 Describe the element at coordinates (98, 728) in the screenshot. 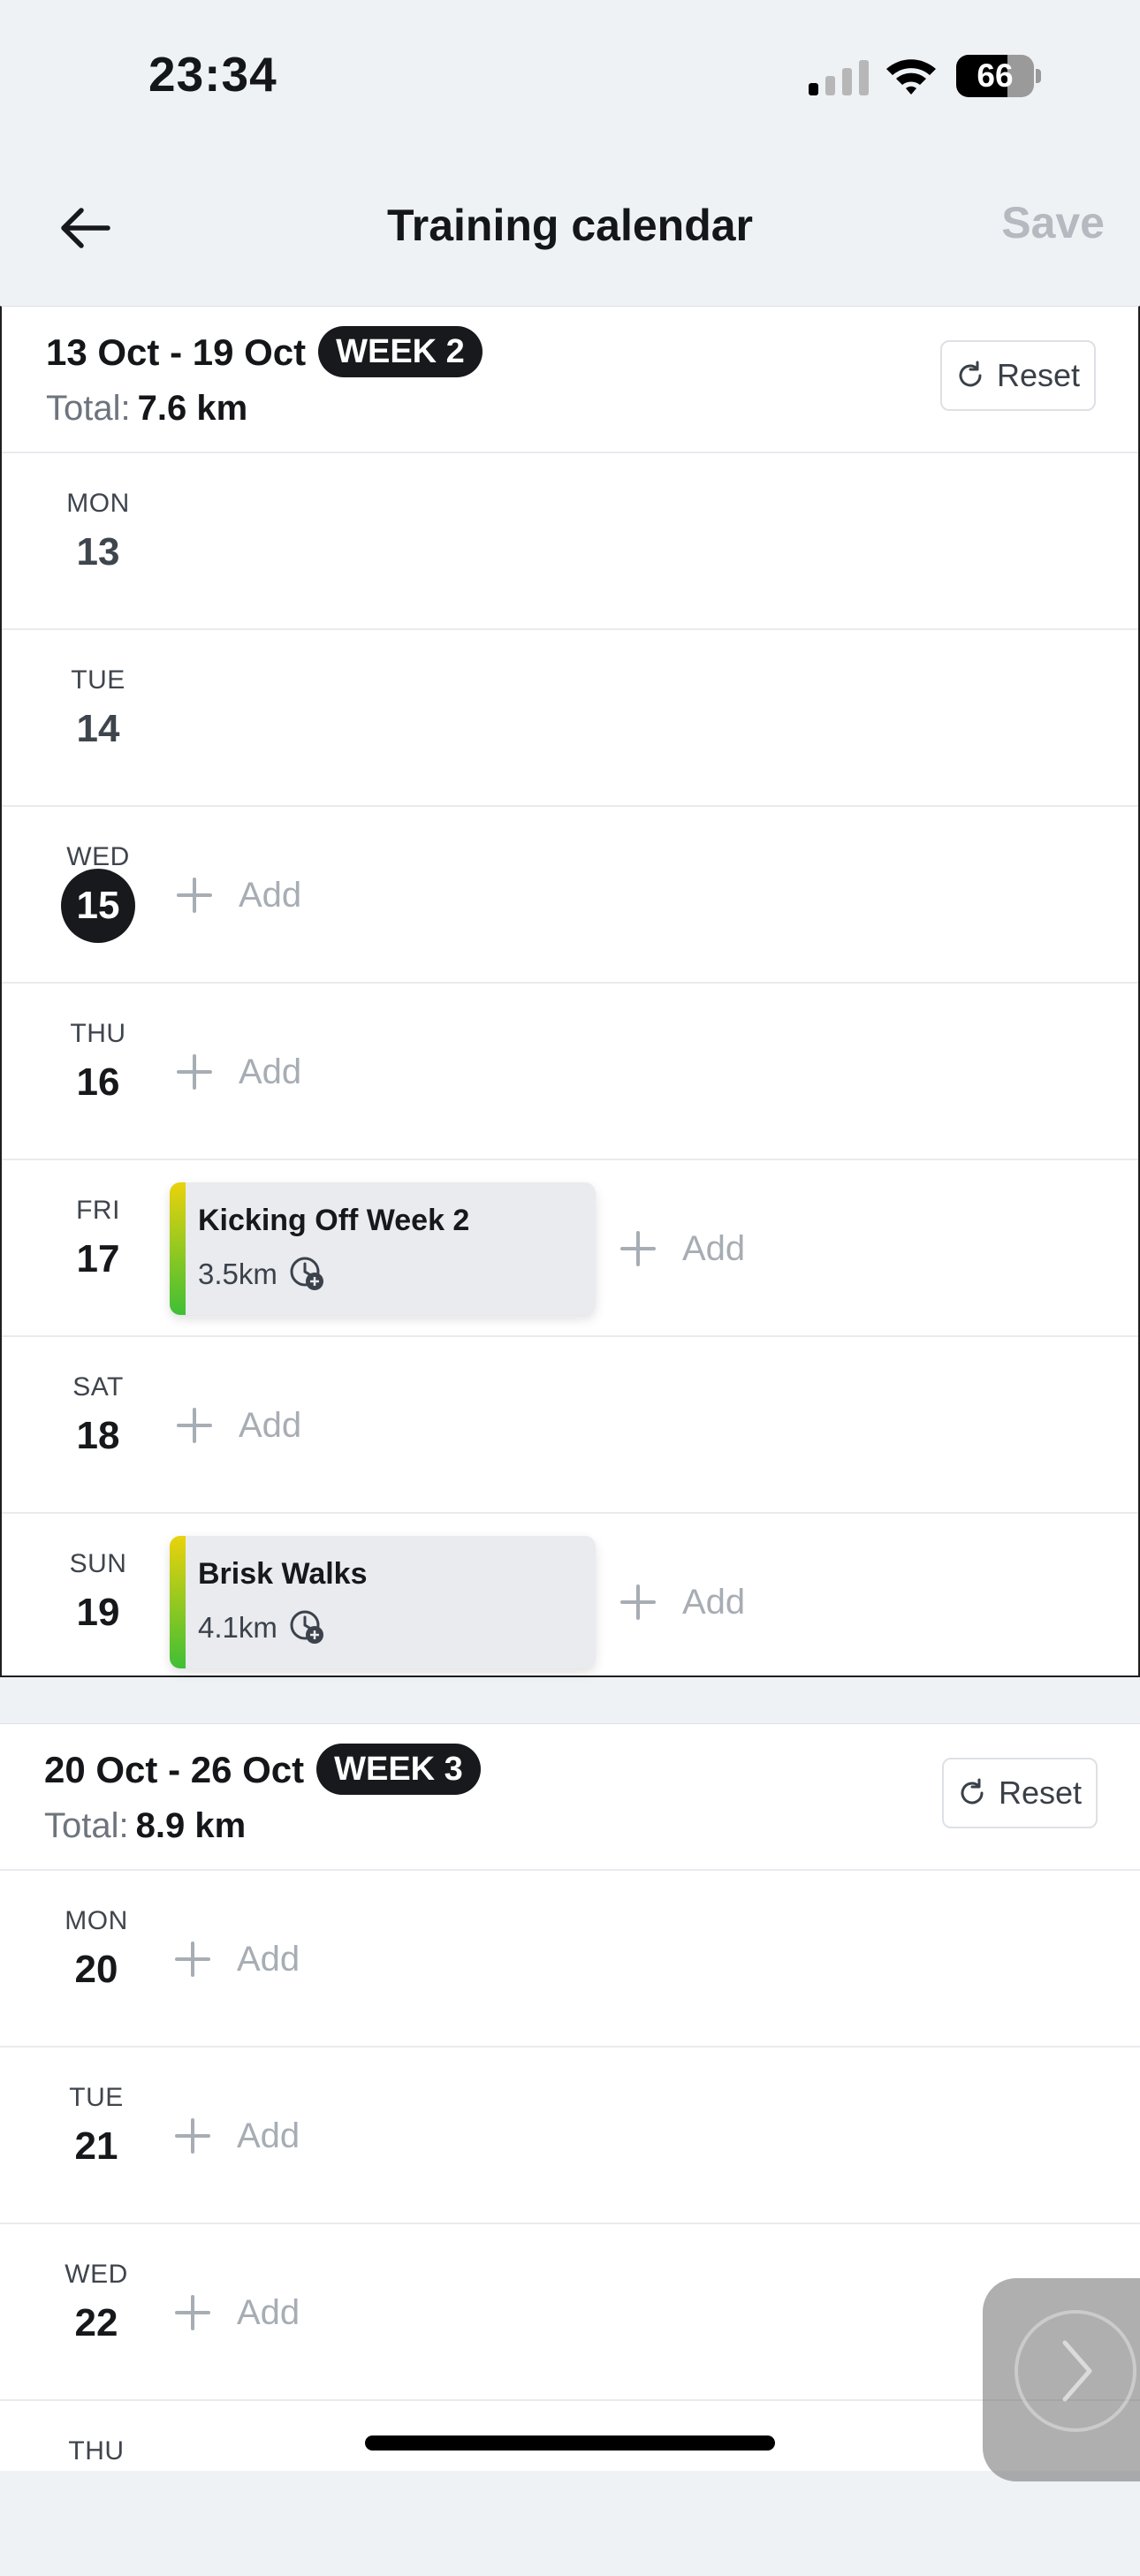

I see `day-number: 14` at that location.